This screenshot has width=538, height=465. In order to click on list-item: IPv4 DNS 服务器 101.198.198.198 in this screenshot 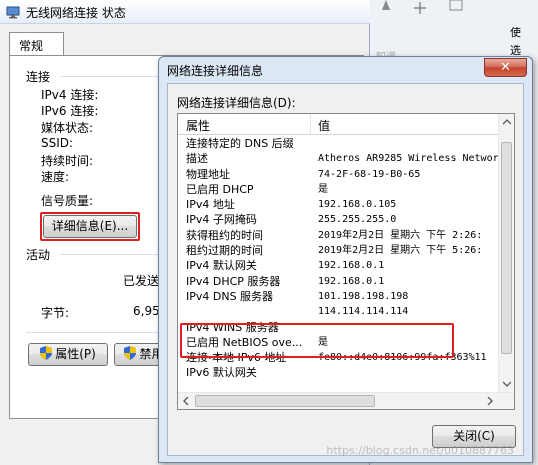, I will do `click(339, 296)`.